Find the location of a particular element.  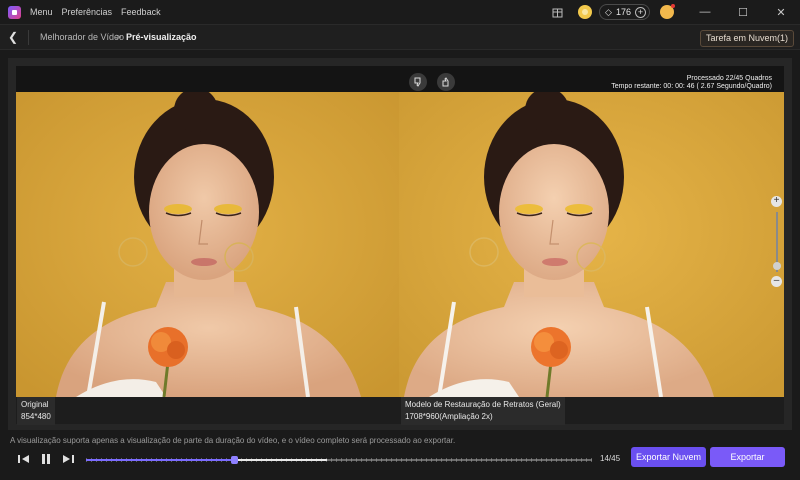

credits-badge: ◇ 176 + is located at coordinates (624, 12).